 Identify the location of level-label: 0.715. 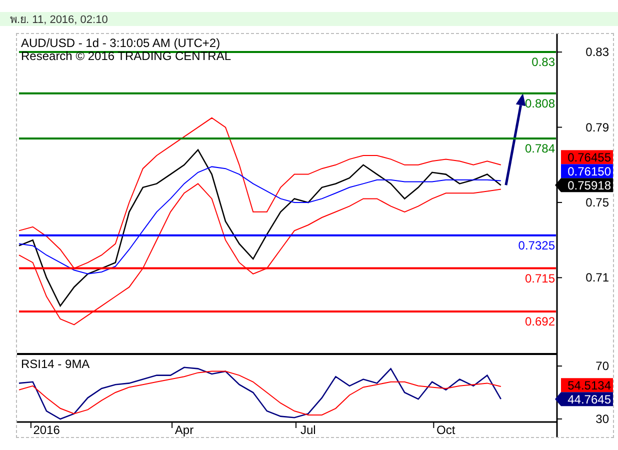
(539, 278).